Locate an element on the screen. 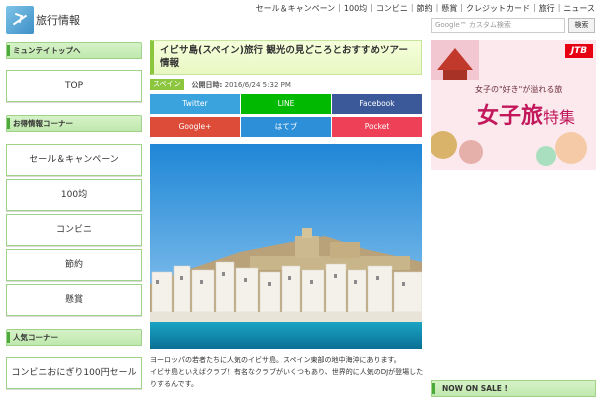 This screenshot has width=599, height=400. article-title: イビサ島(スペイン)旅行 観光の見どころとおすすめツアー情報 is located at coordinates (286, 57).